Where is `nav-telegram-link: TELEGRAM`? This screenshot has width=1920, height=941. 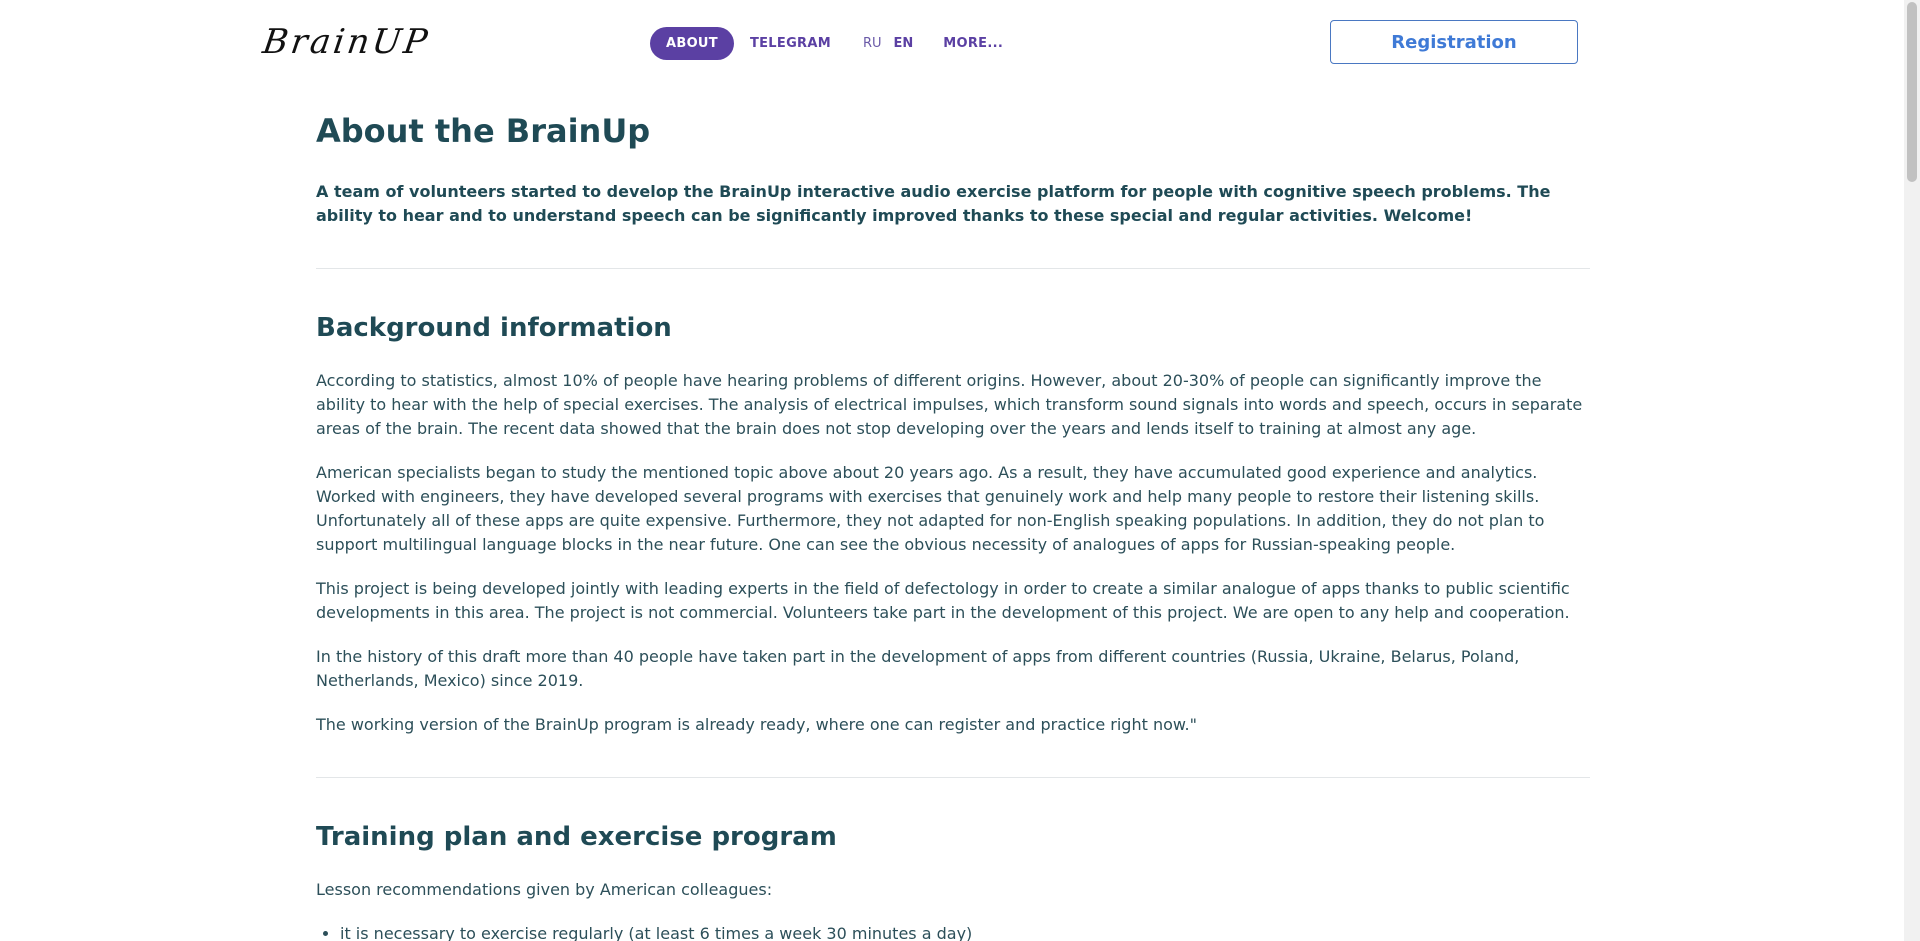
nav-telegram-link: TELEGRAM is located at coordinates (790, 43).